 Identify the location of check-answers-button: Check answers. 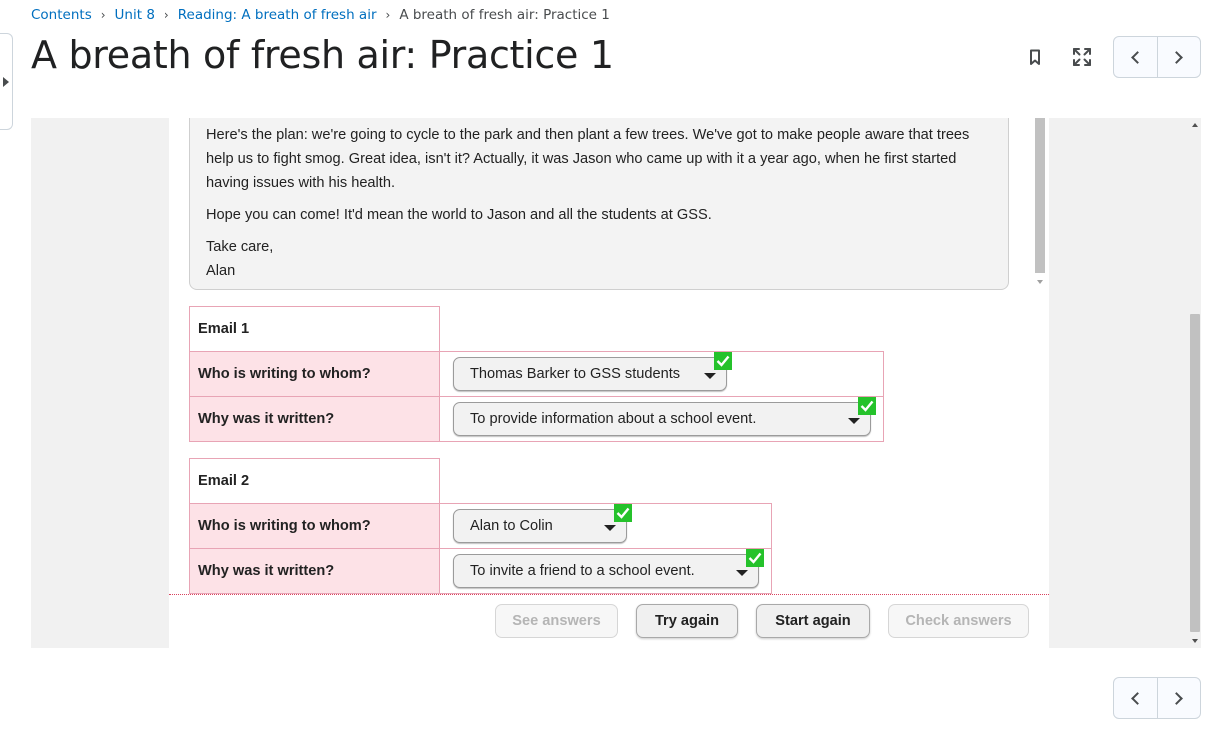
(958, 621).